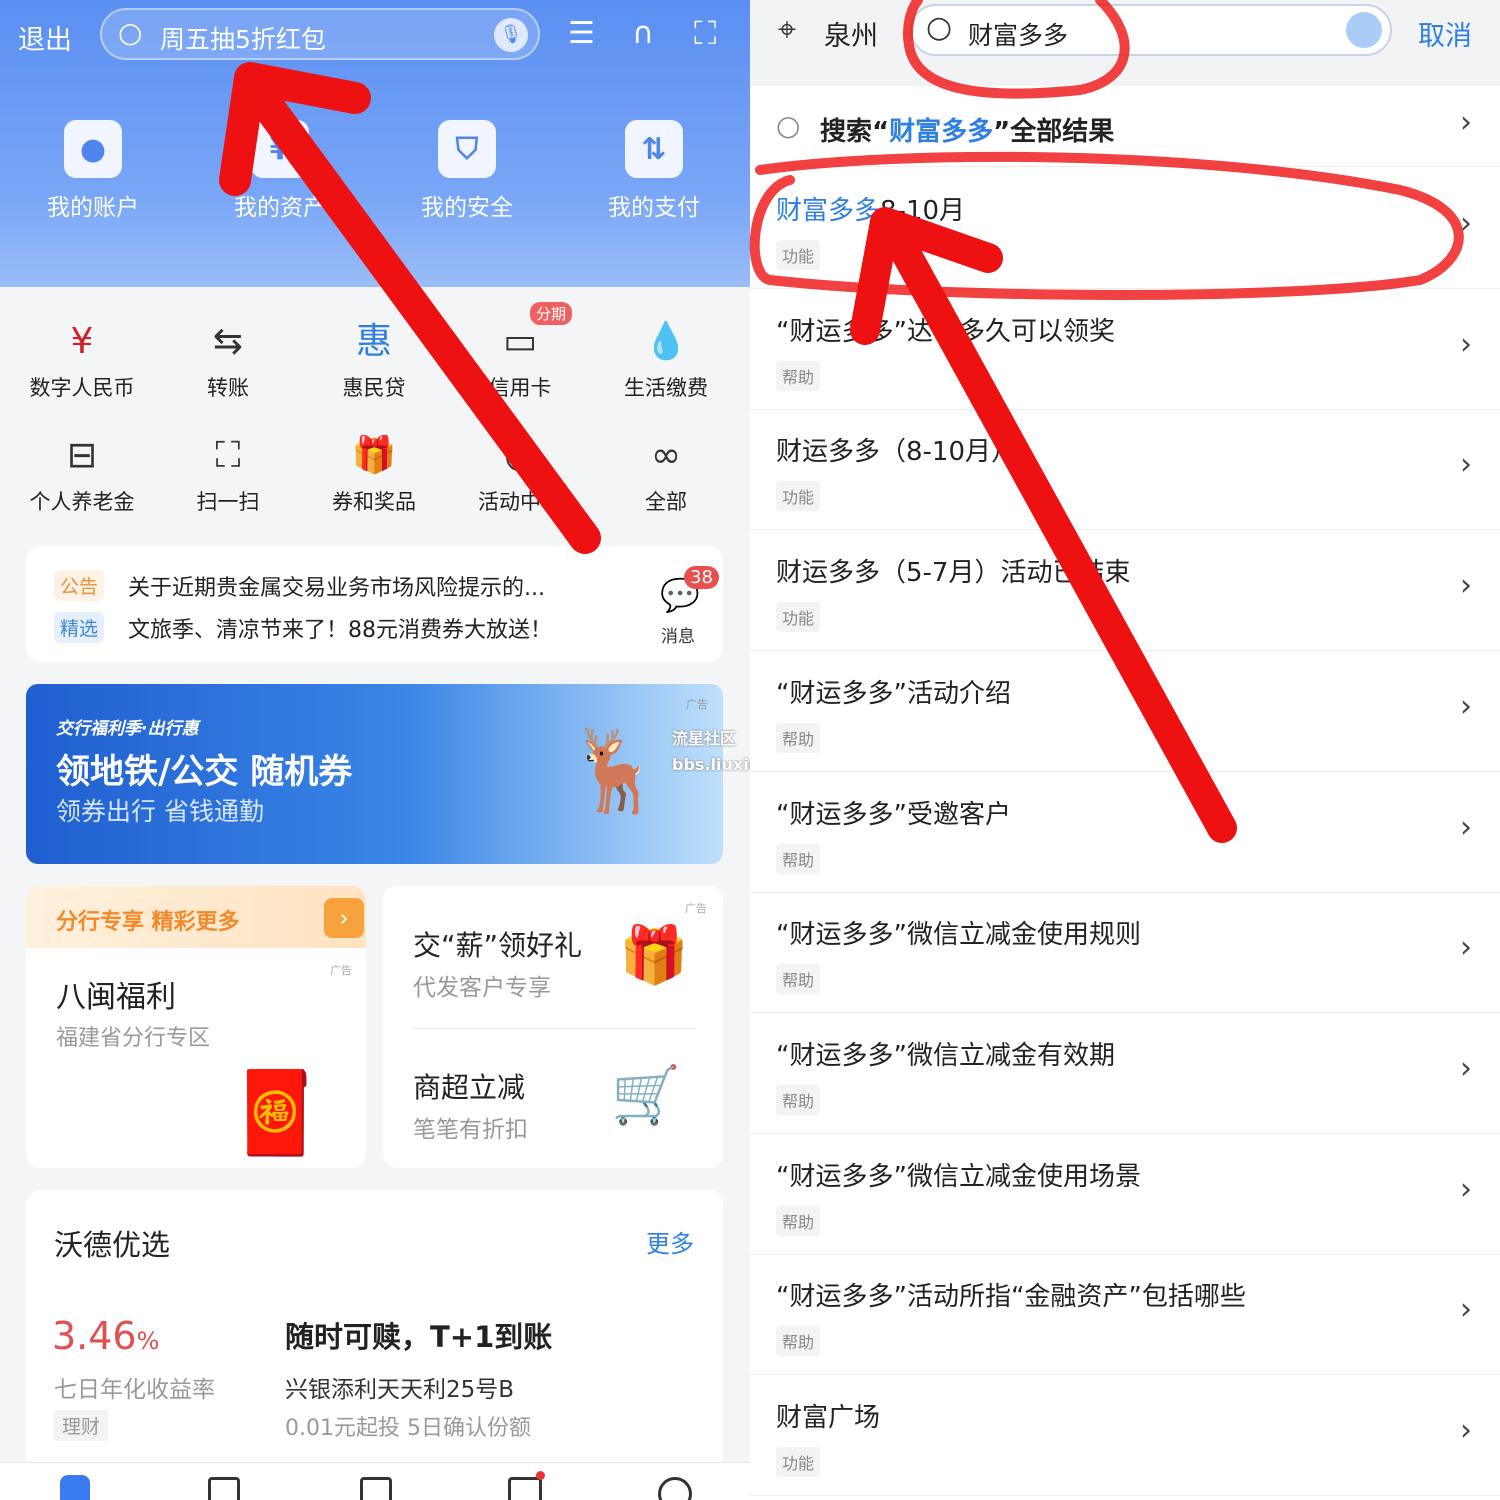  Describe the element at coordinates (410, 308) in the screenshot. I see `red-arrow-left` at that location.